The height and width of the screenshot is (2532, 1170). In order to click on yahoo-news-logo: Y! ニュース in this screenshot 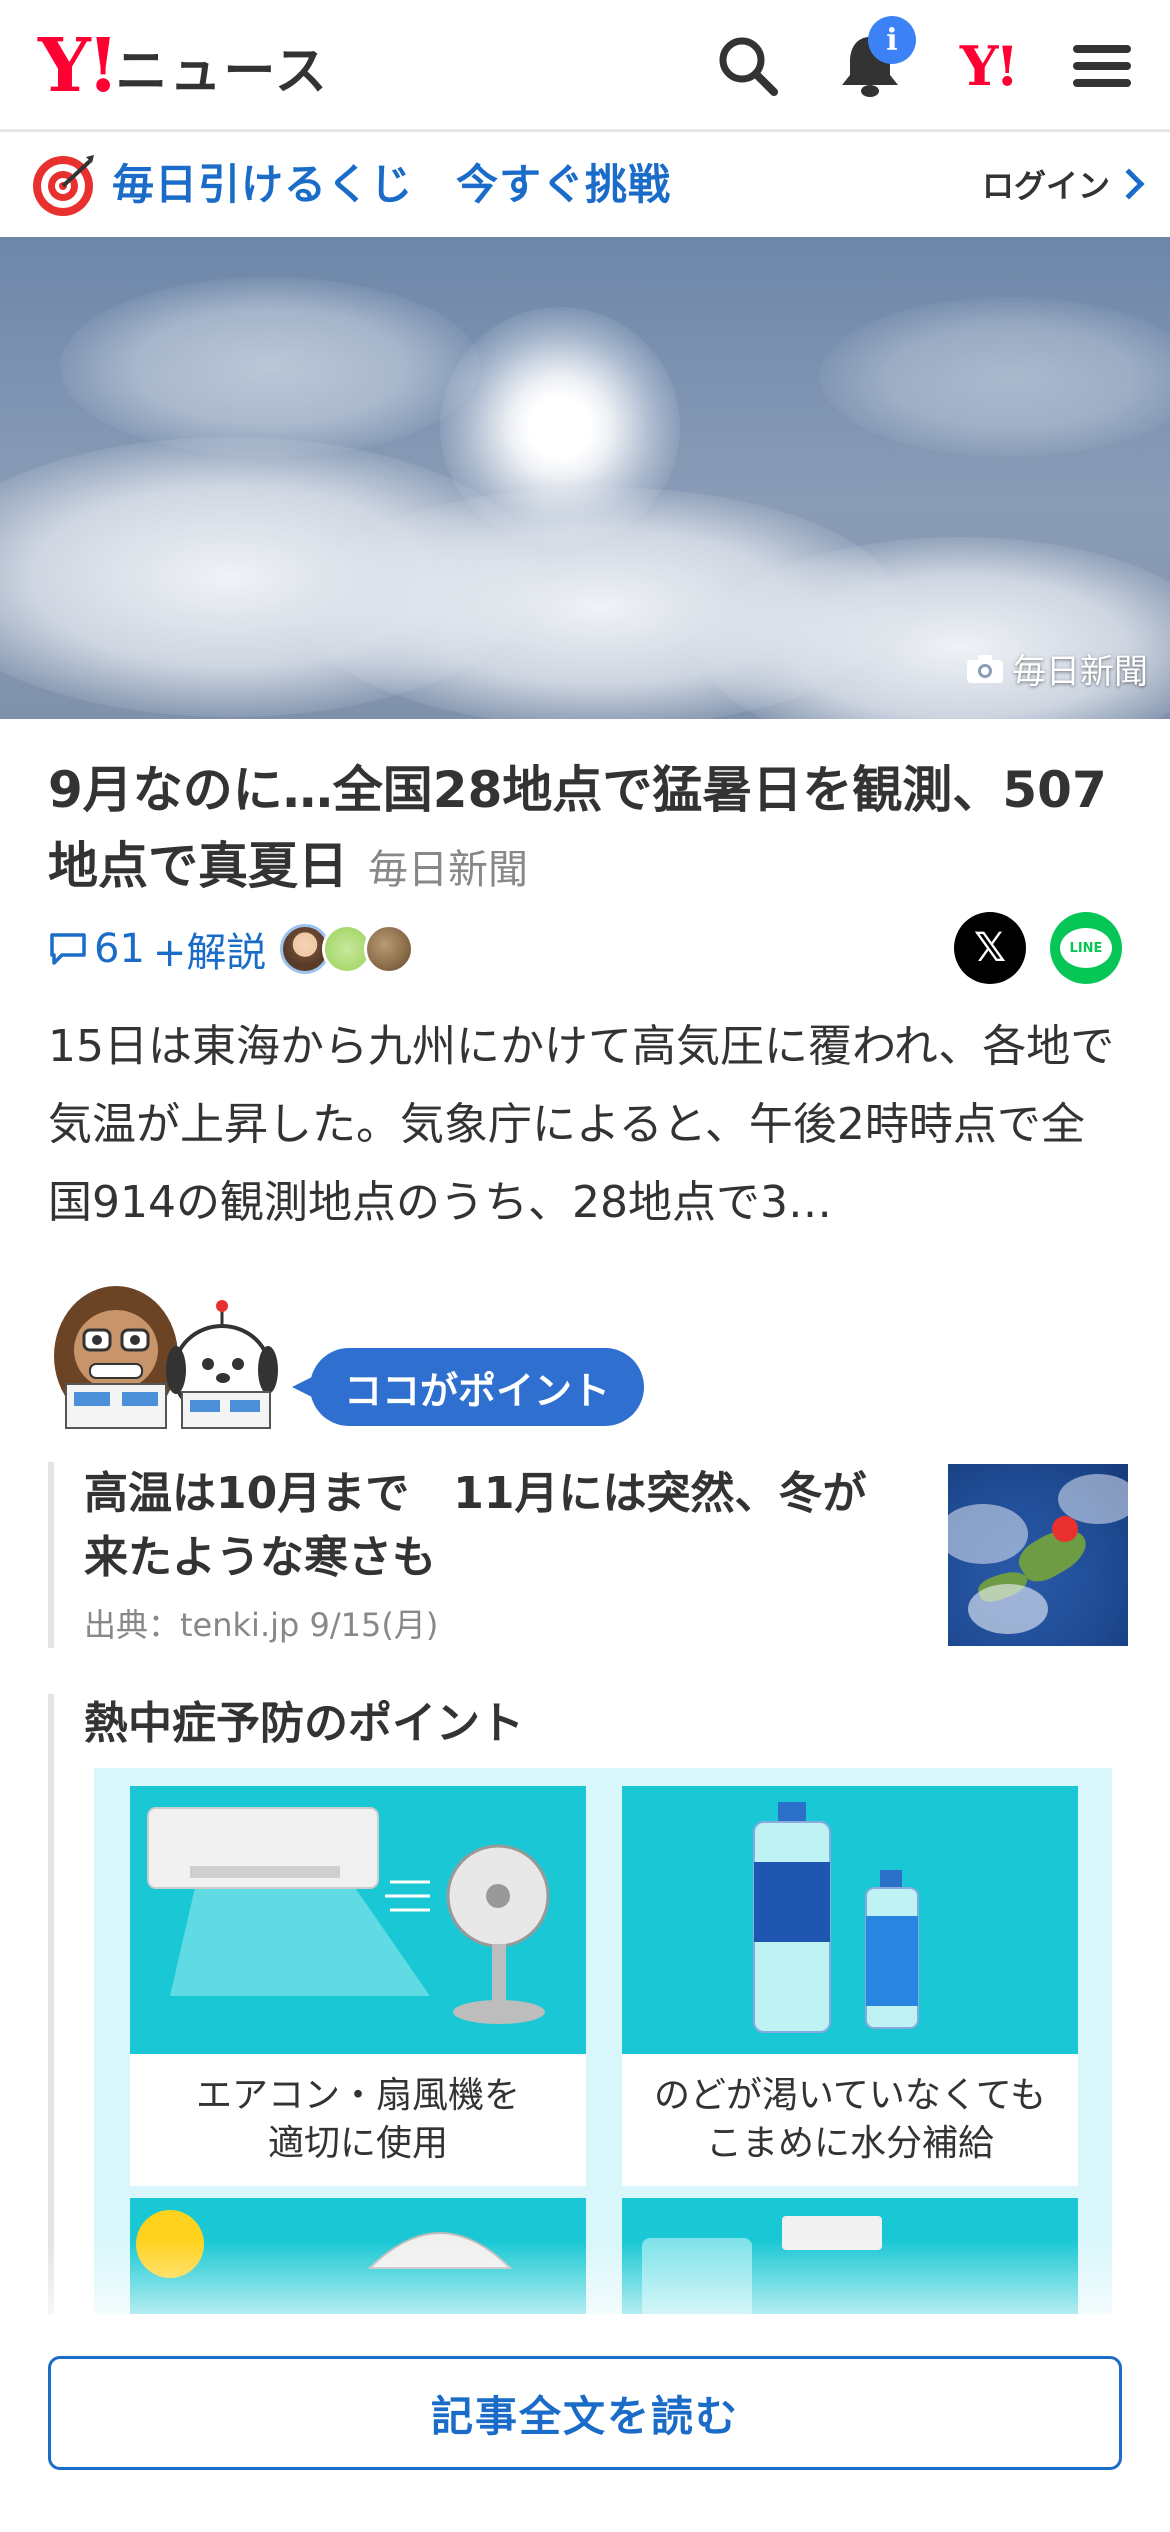, I will do `click(183, 66)`.